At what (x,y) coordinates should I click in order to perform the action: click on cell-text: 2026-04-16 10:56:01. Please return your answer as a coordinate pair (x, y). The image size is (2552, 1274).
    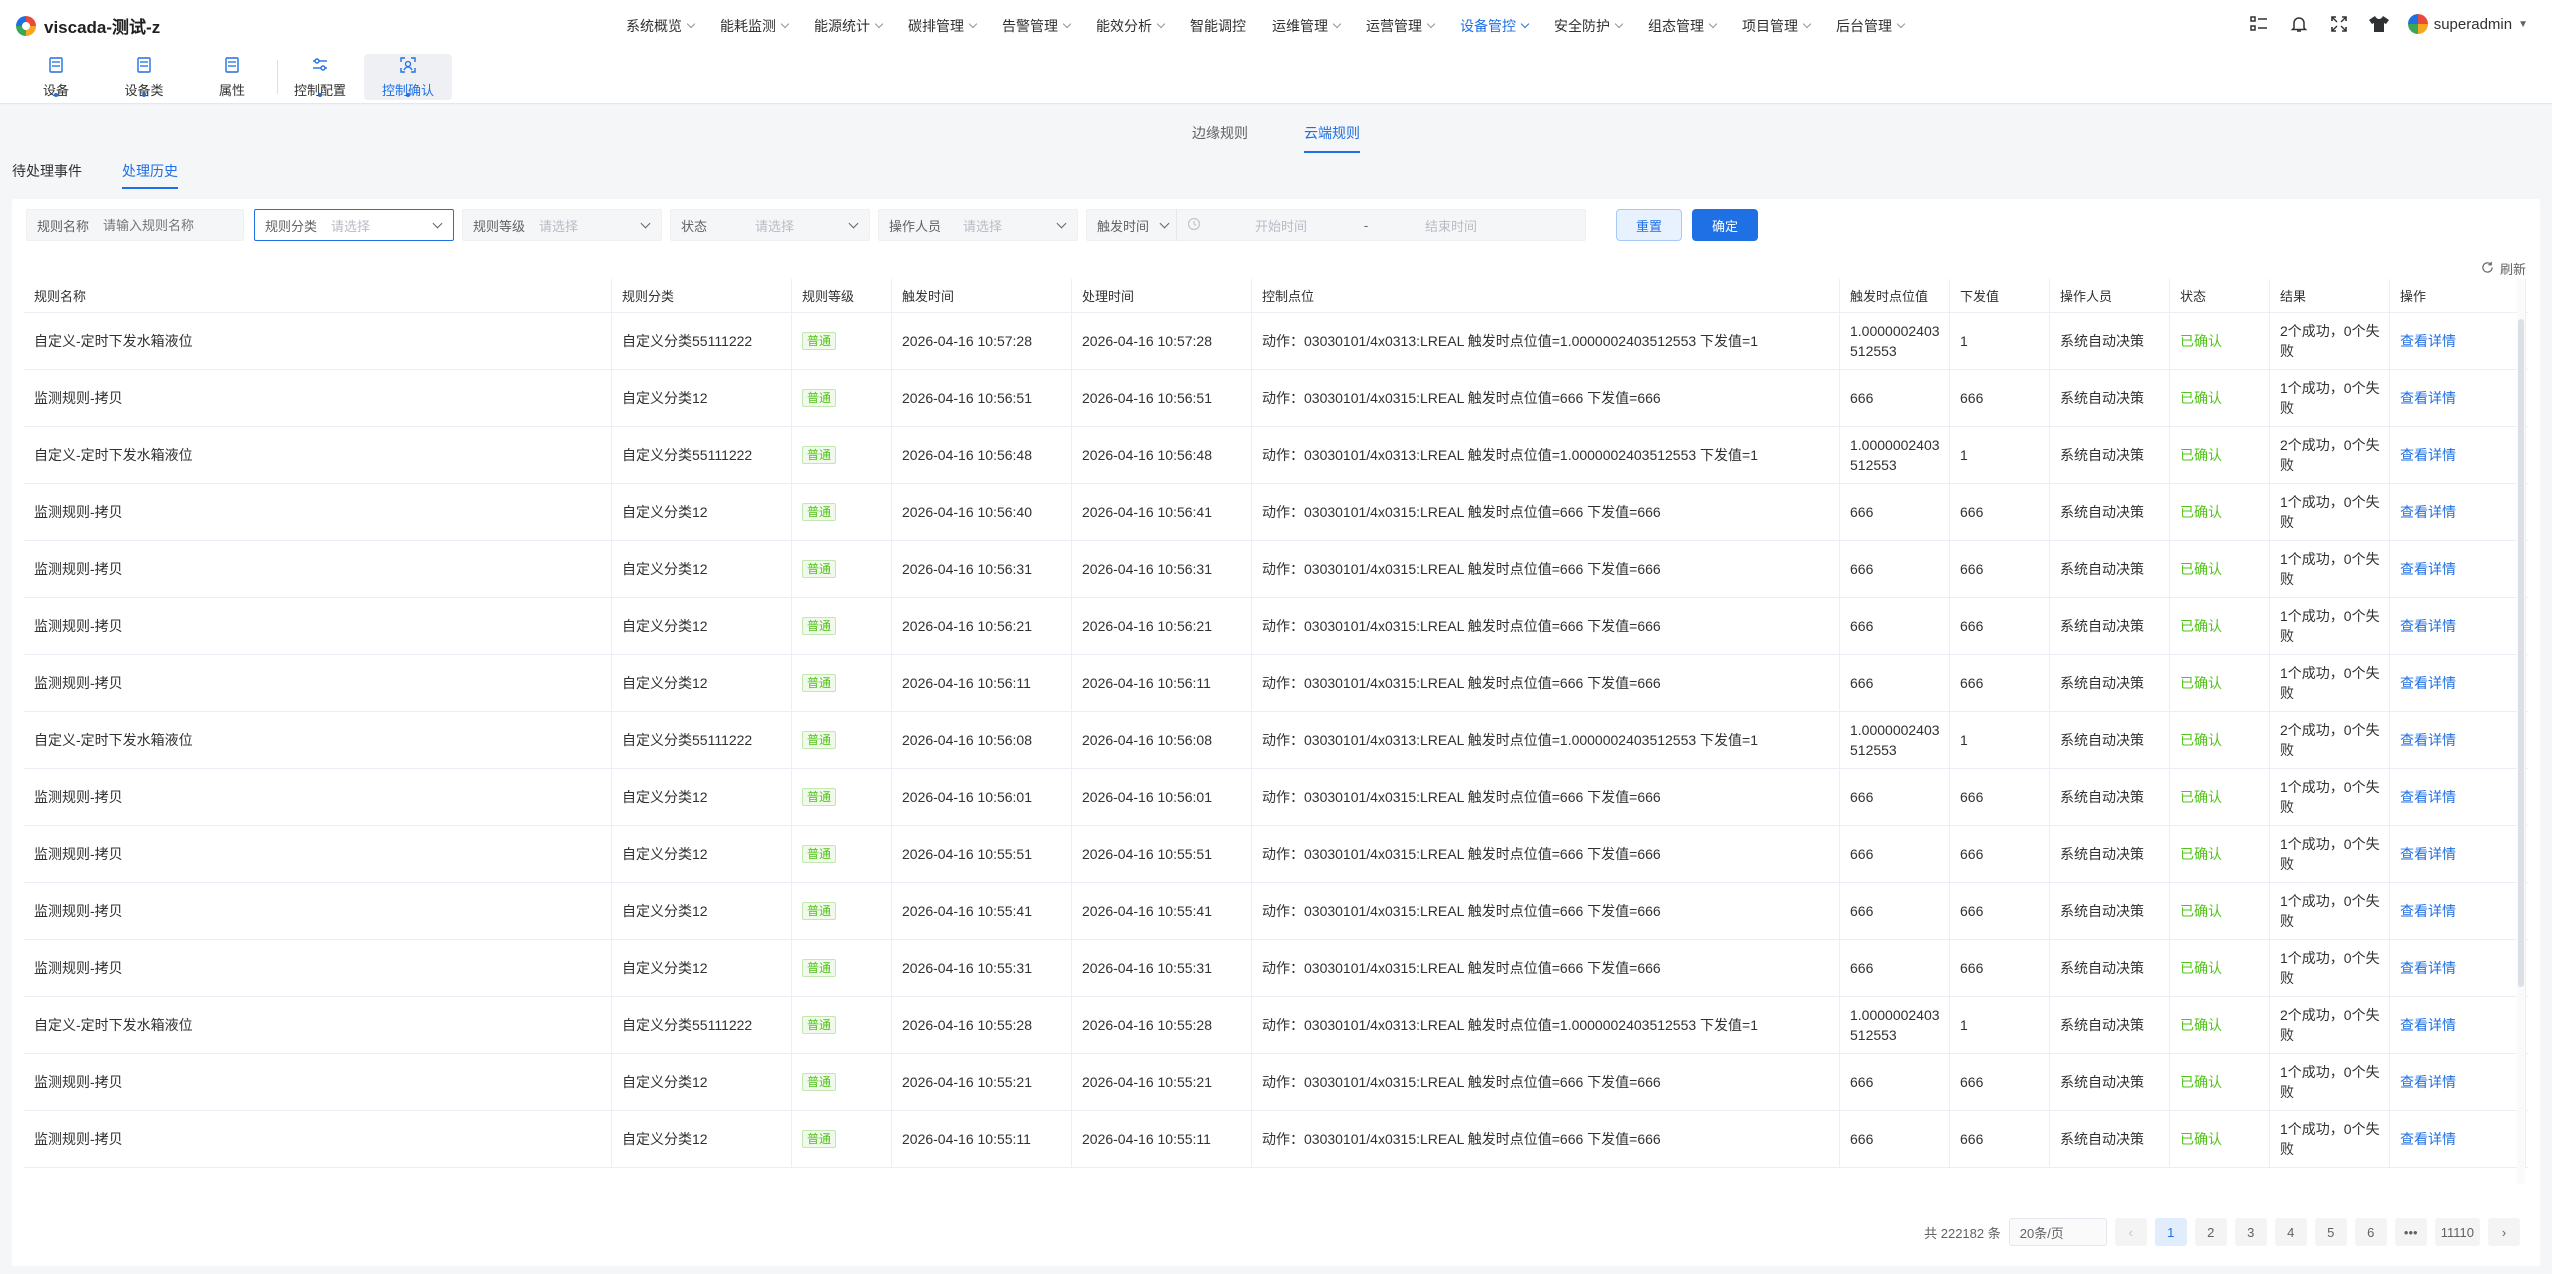
    Looking at the image, I should click on (1147, 797).